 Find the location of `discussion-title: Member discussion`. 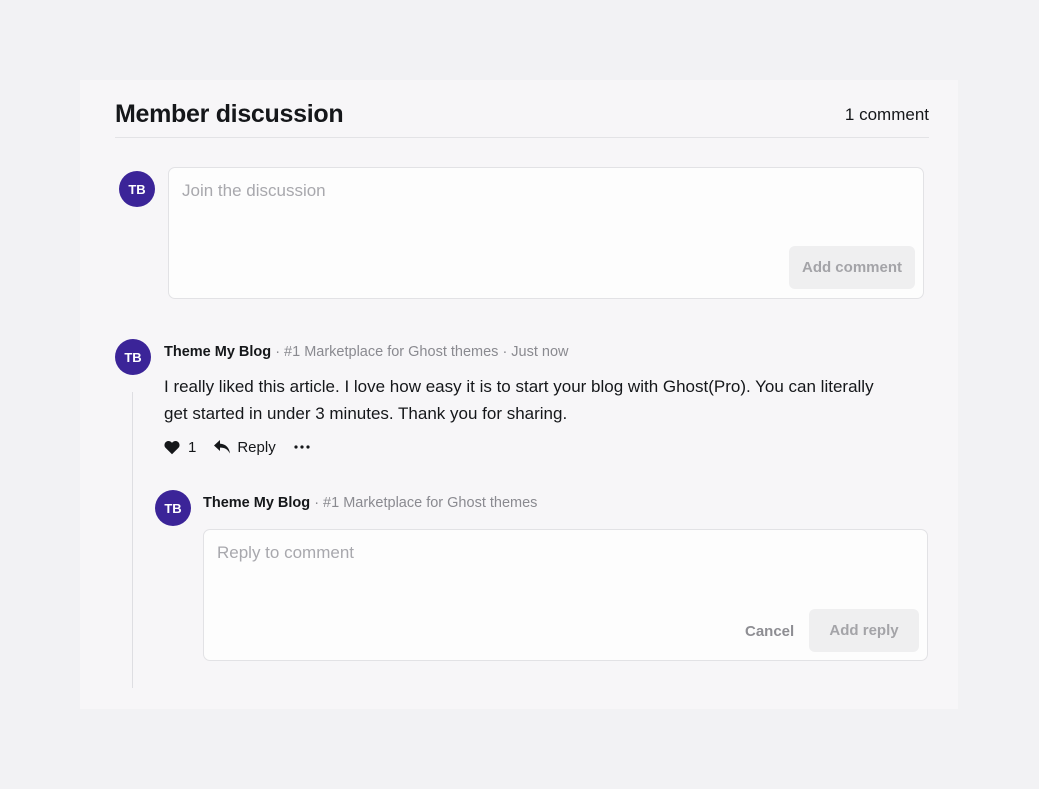

discussion-title: Member discussion is located at coordinates (229, 114).